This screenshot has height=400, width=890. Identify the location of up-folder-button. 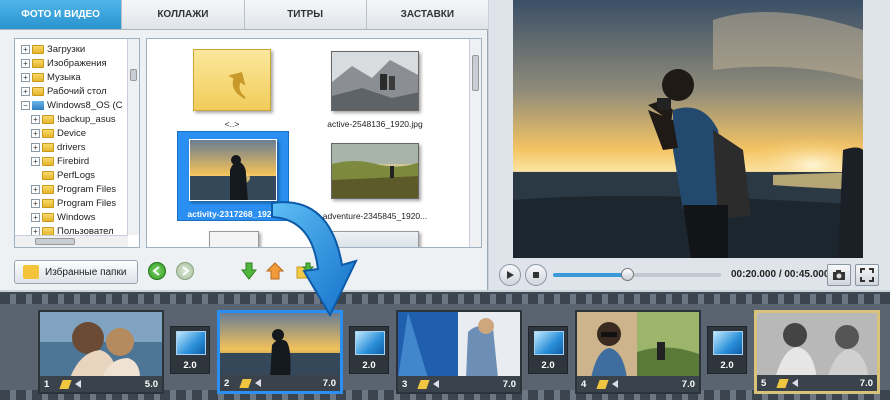
(275, 271).